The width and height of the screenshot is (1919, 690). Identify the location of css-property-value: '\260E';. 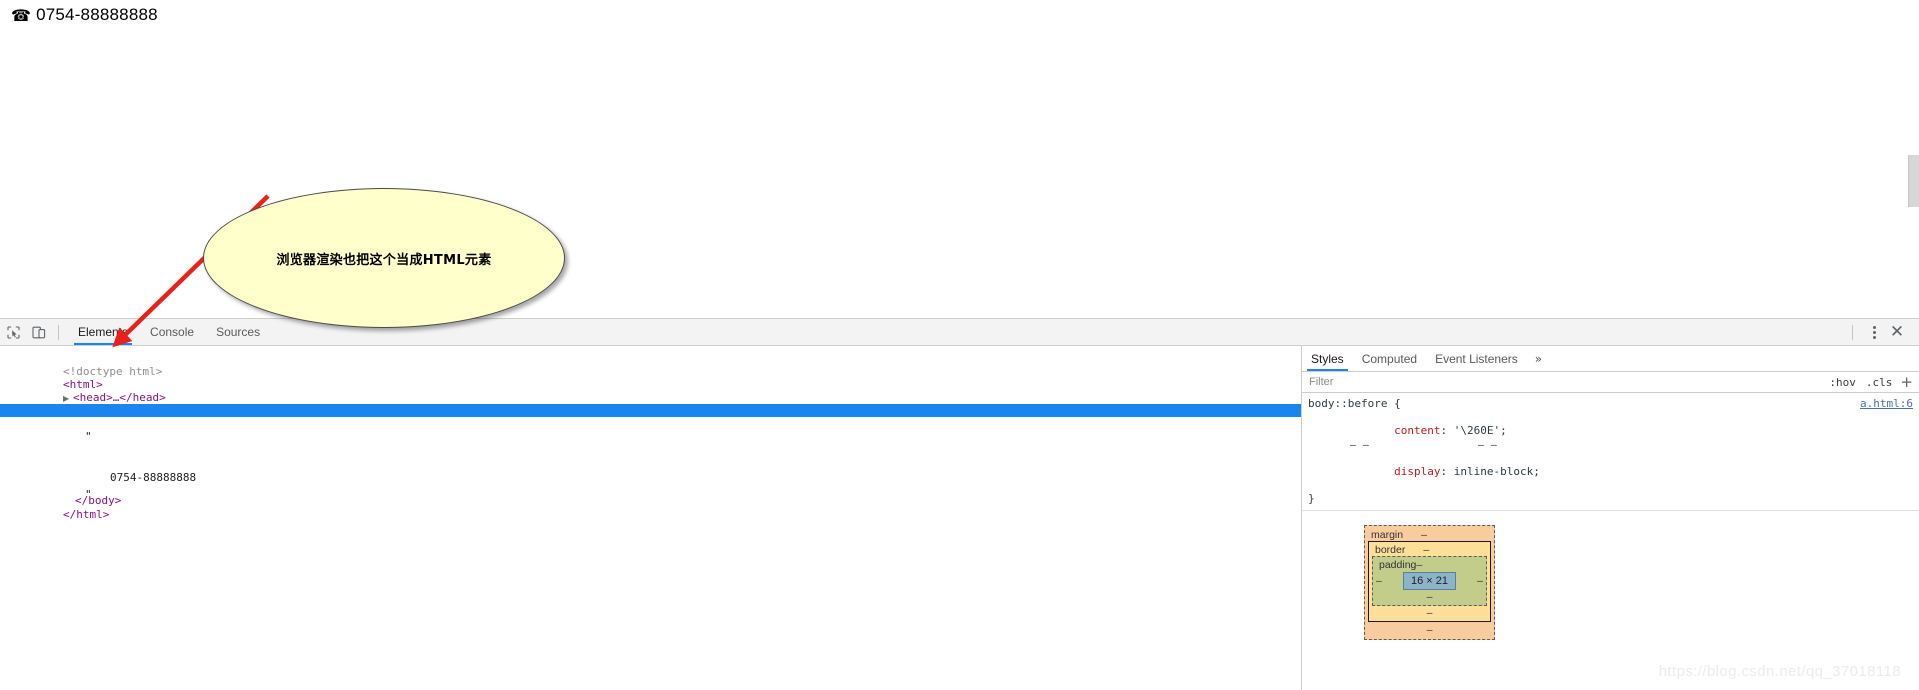
(1480, 430).